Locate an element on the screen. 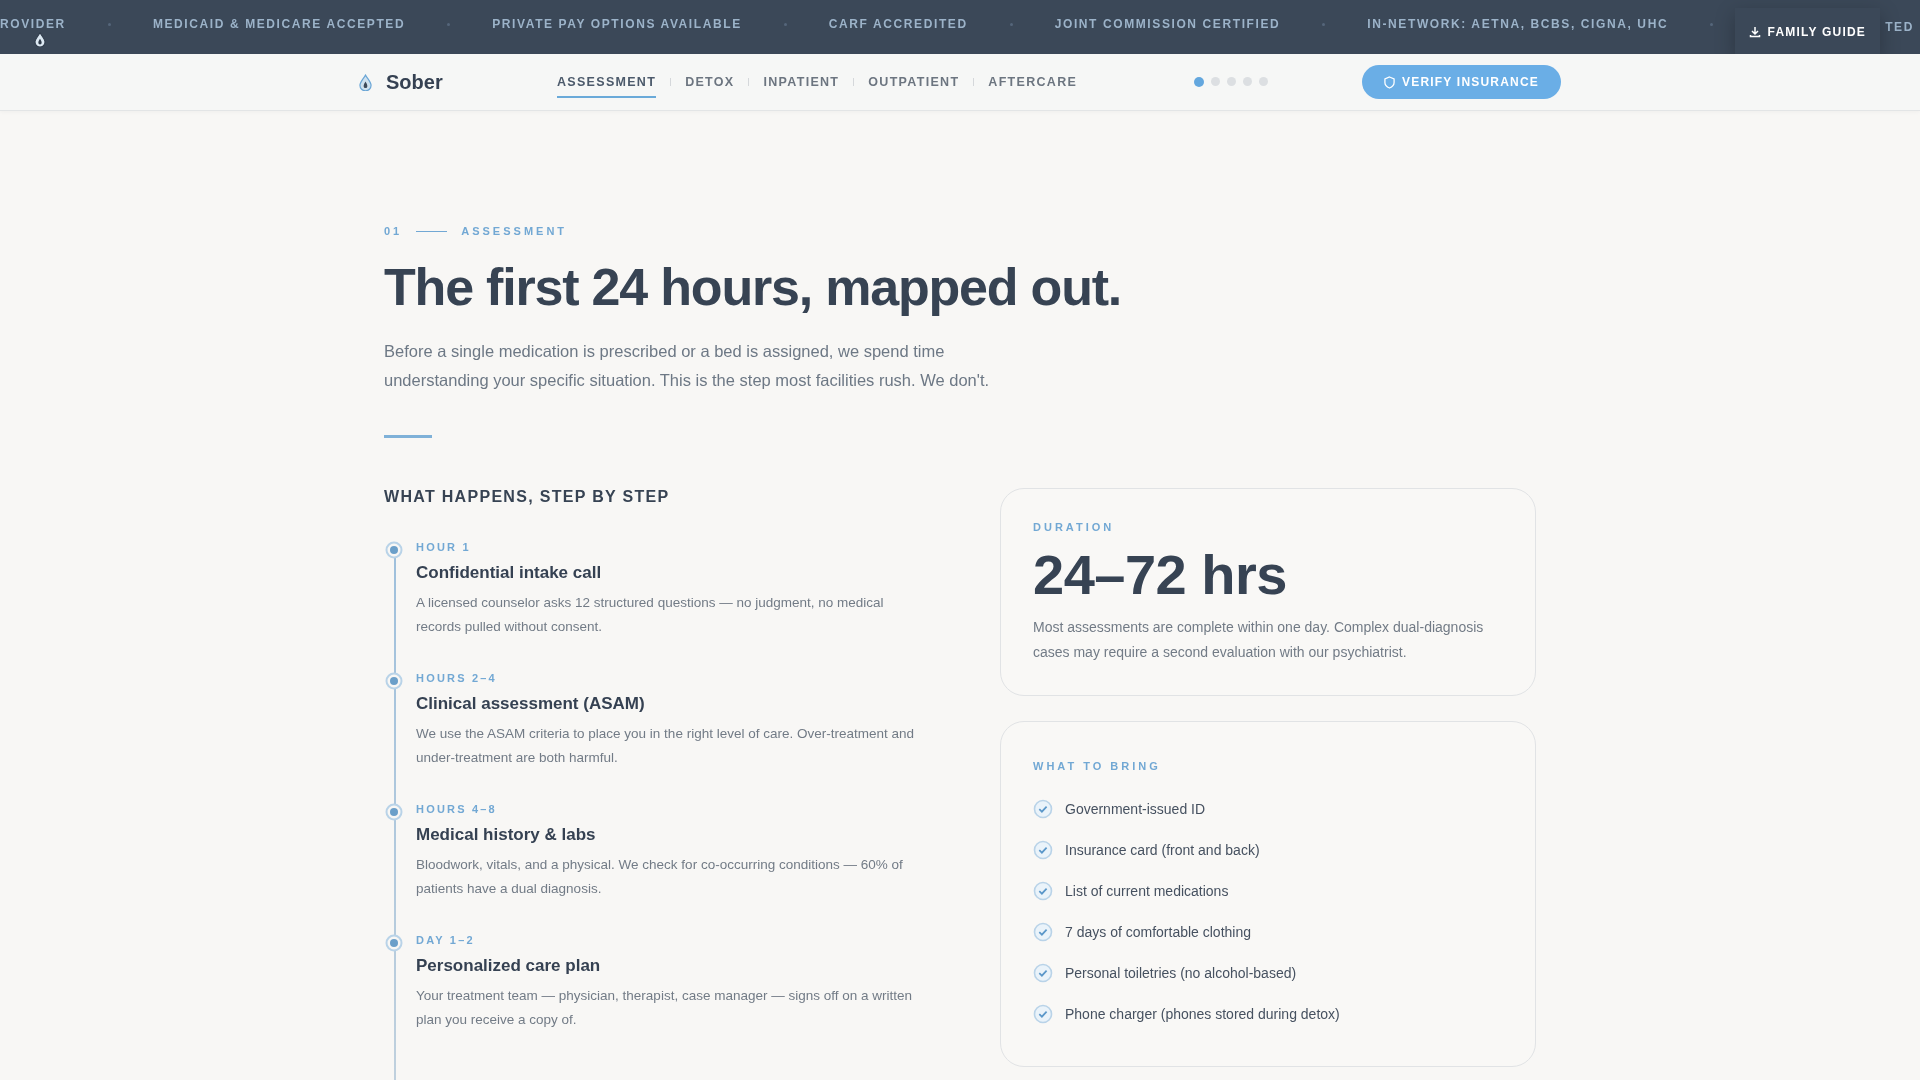 The width and height of the screenshot is (1920, 1080). nav-tab: ASSESSMENT is located at coordinates (607, 83).